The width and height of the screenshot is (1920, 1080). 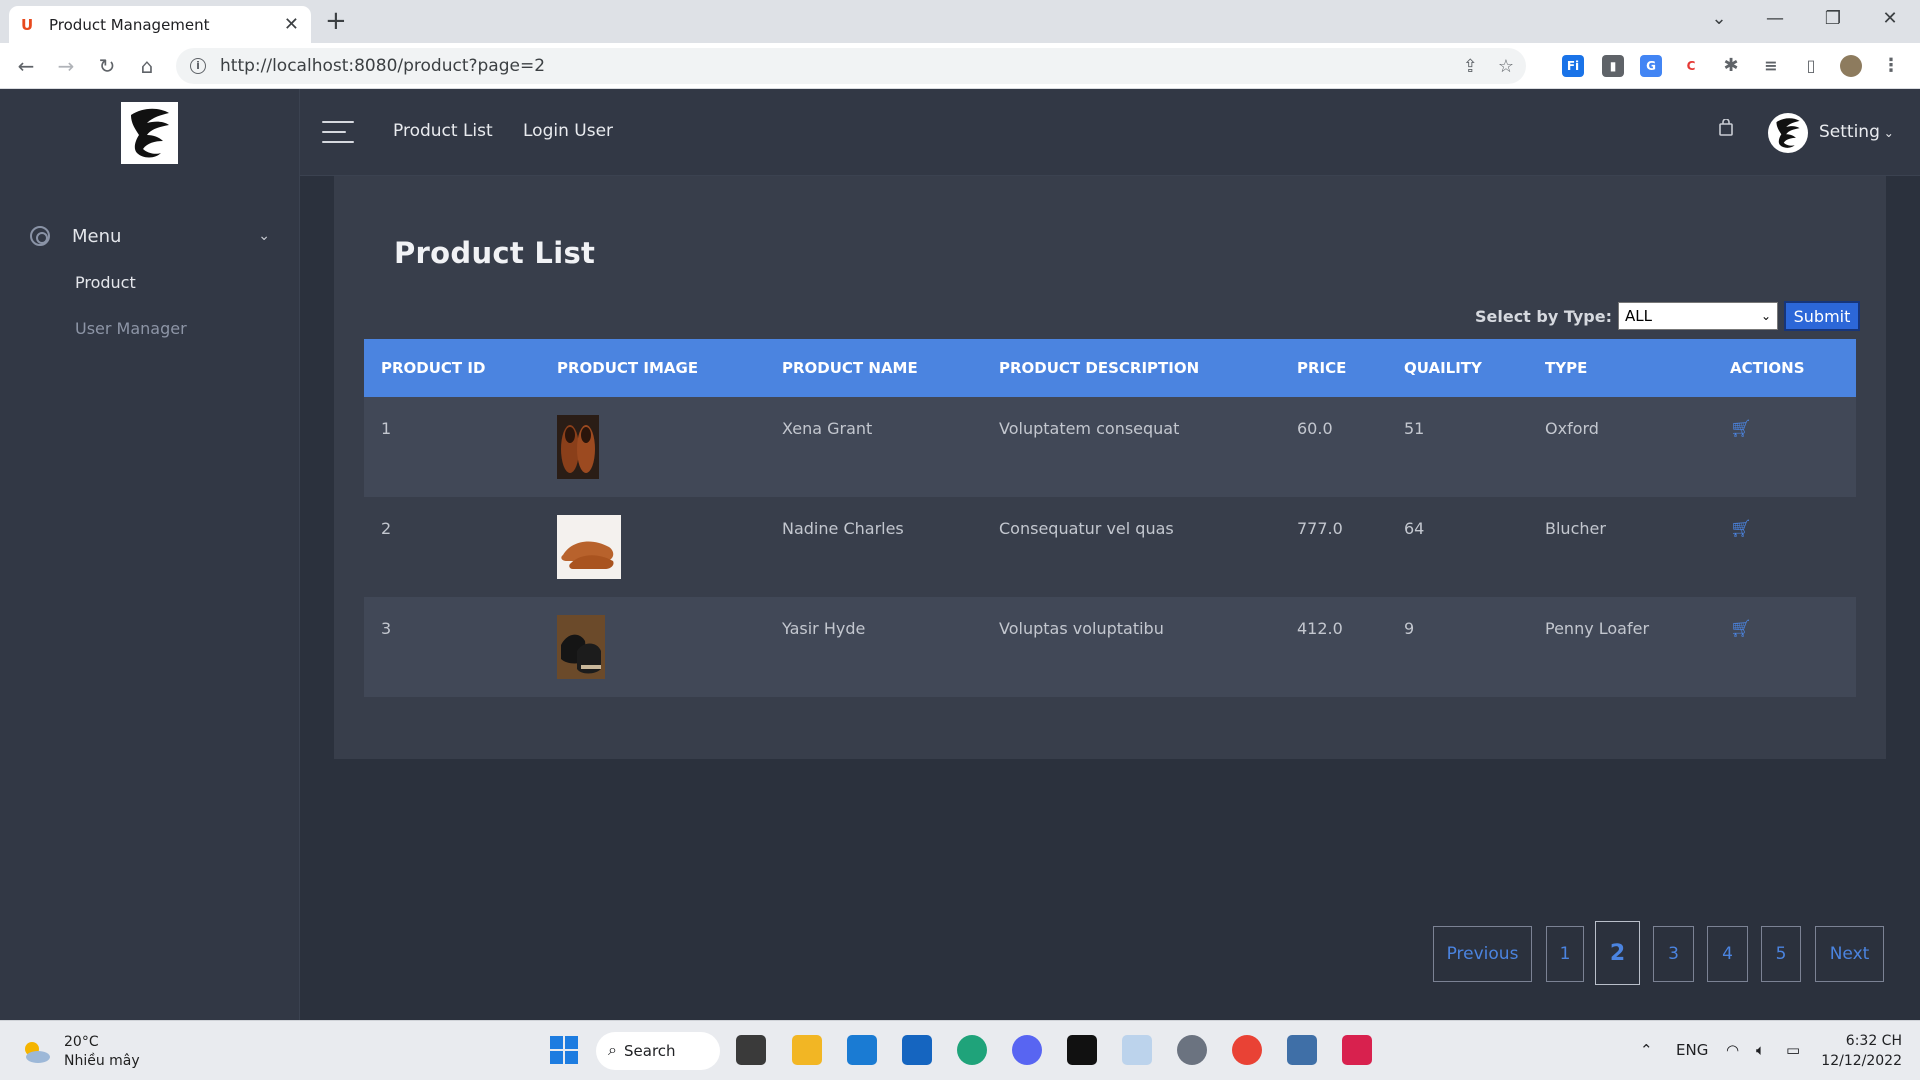 I want to click on weather-condition: Nhiều mây, so click(x=102, y=1061).